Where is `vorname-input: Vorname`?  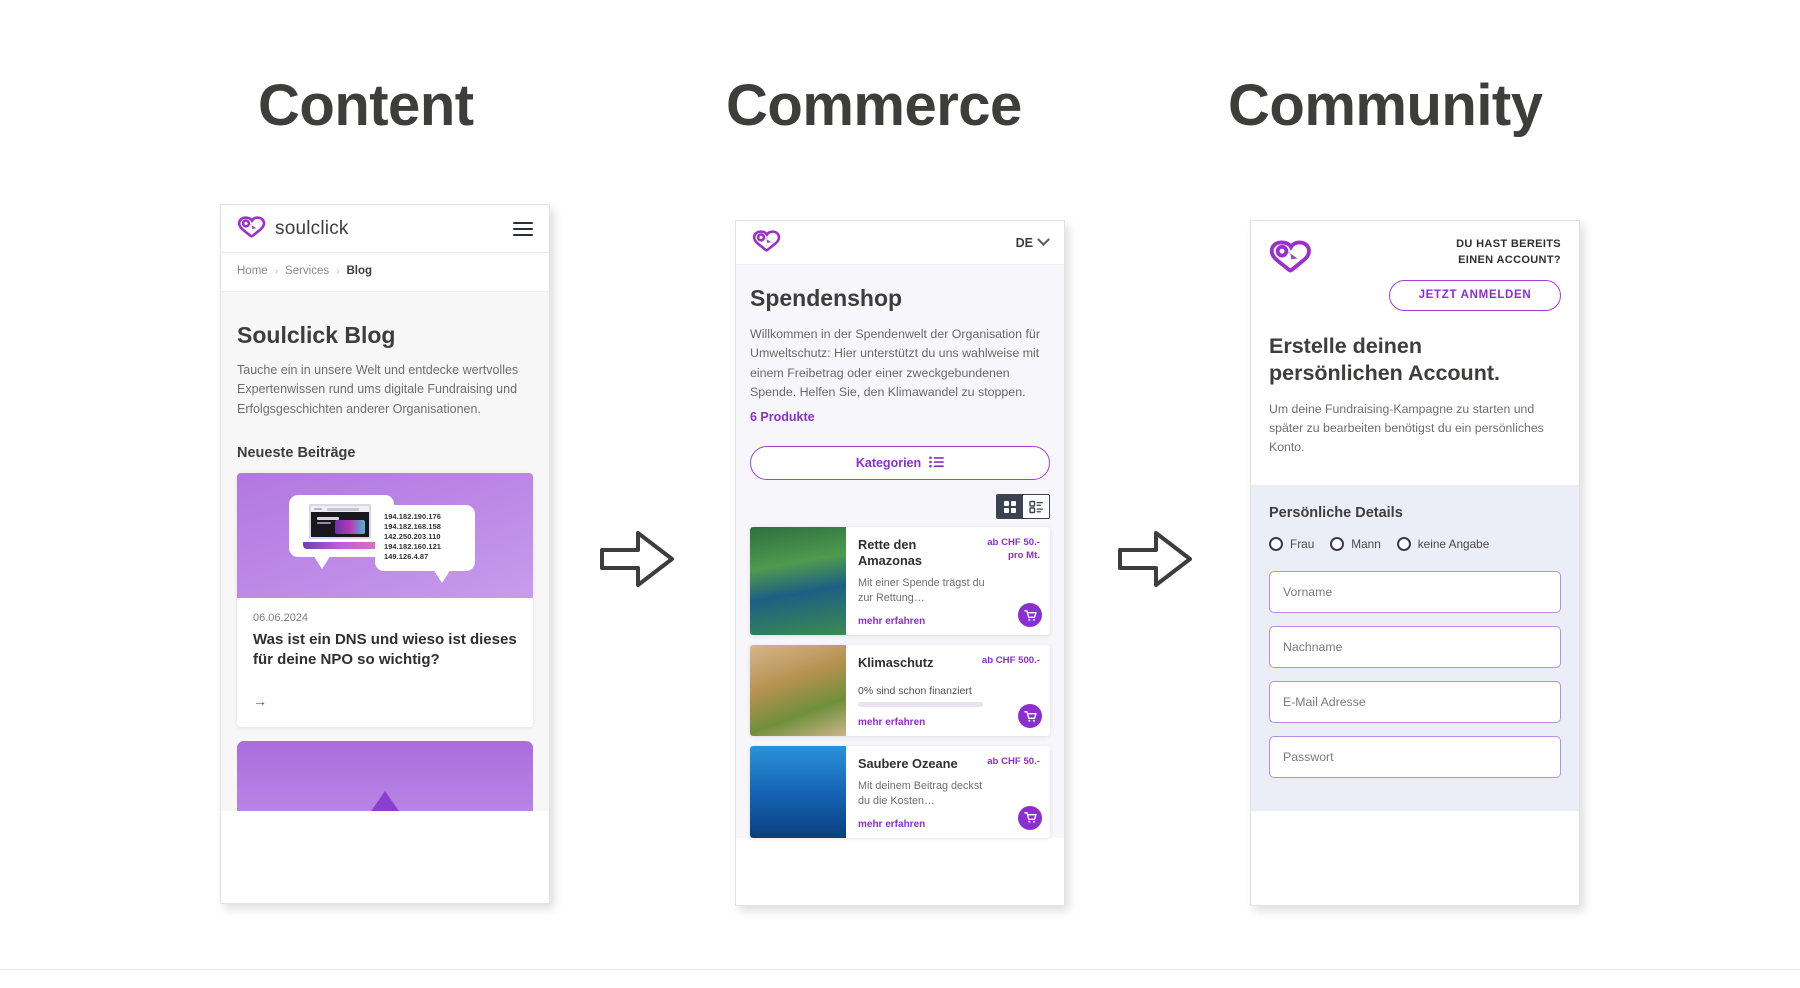
vorname-input: Vorname is located at coordinates (1415, 592).